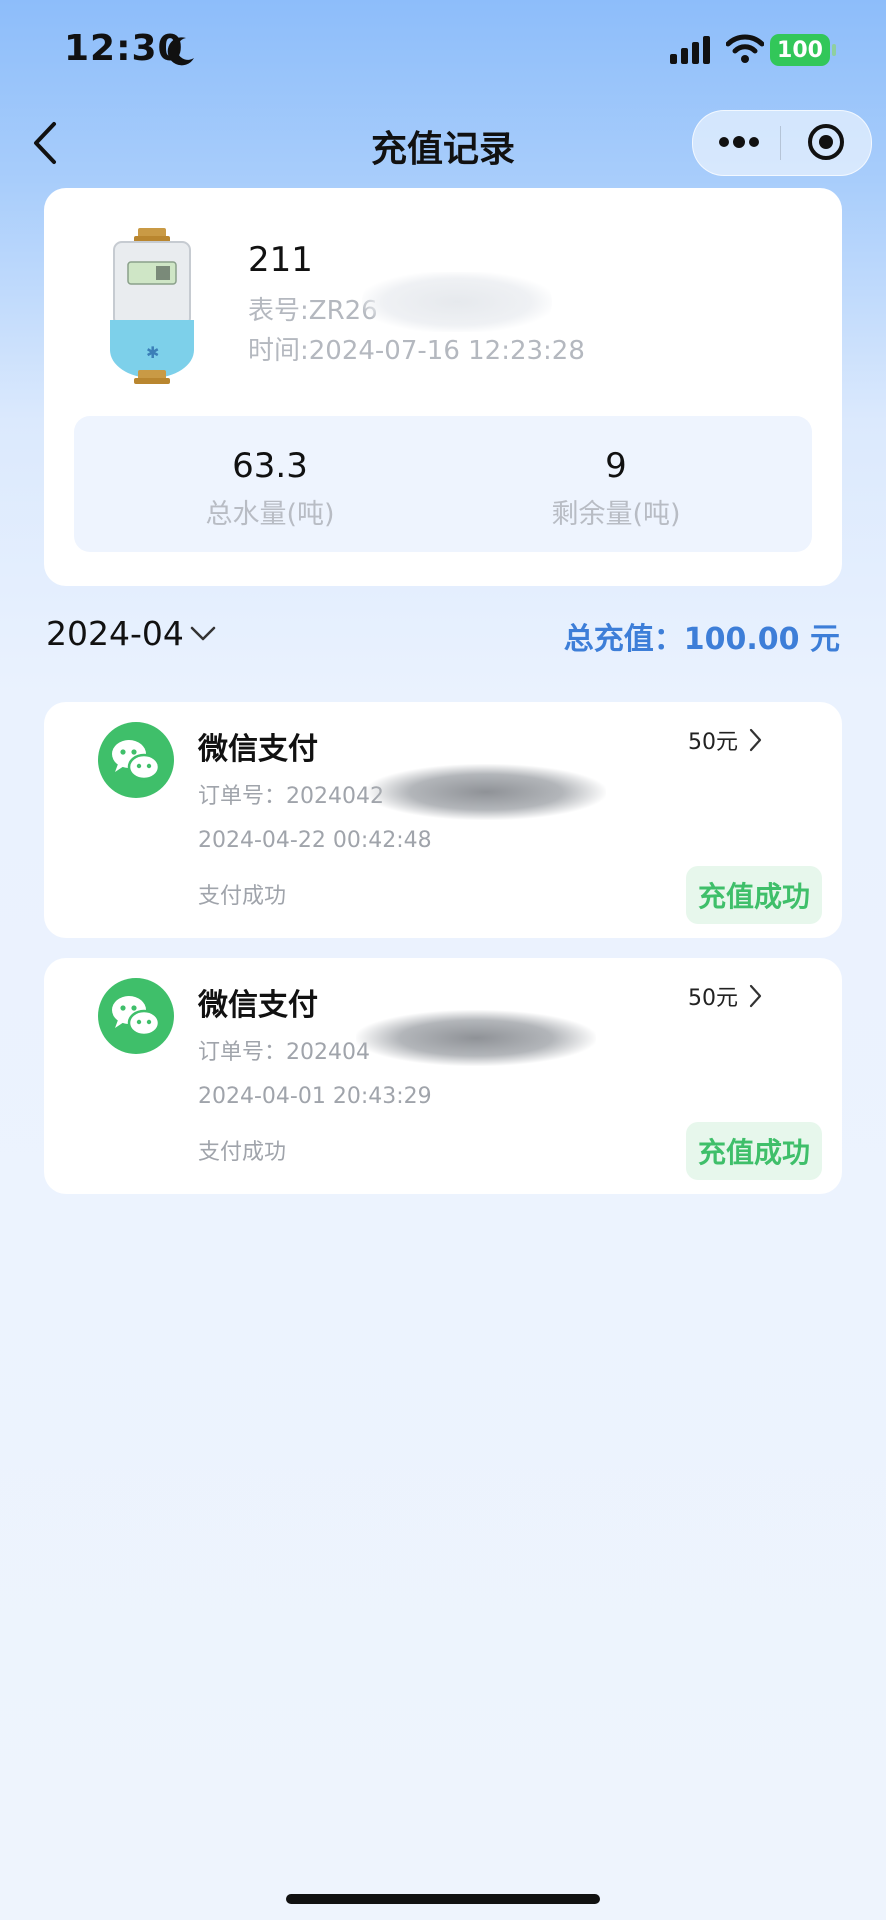 Image resolution: width=886 pixels, height=1920 pixels. I want to click on total-recharge-amount: 总充值：100.00 元, so click(701, 639).